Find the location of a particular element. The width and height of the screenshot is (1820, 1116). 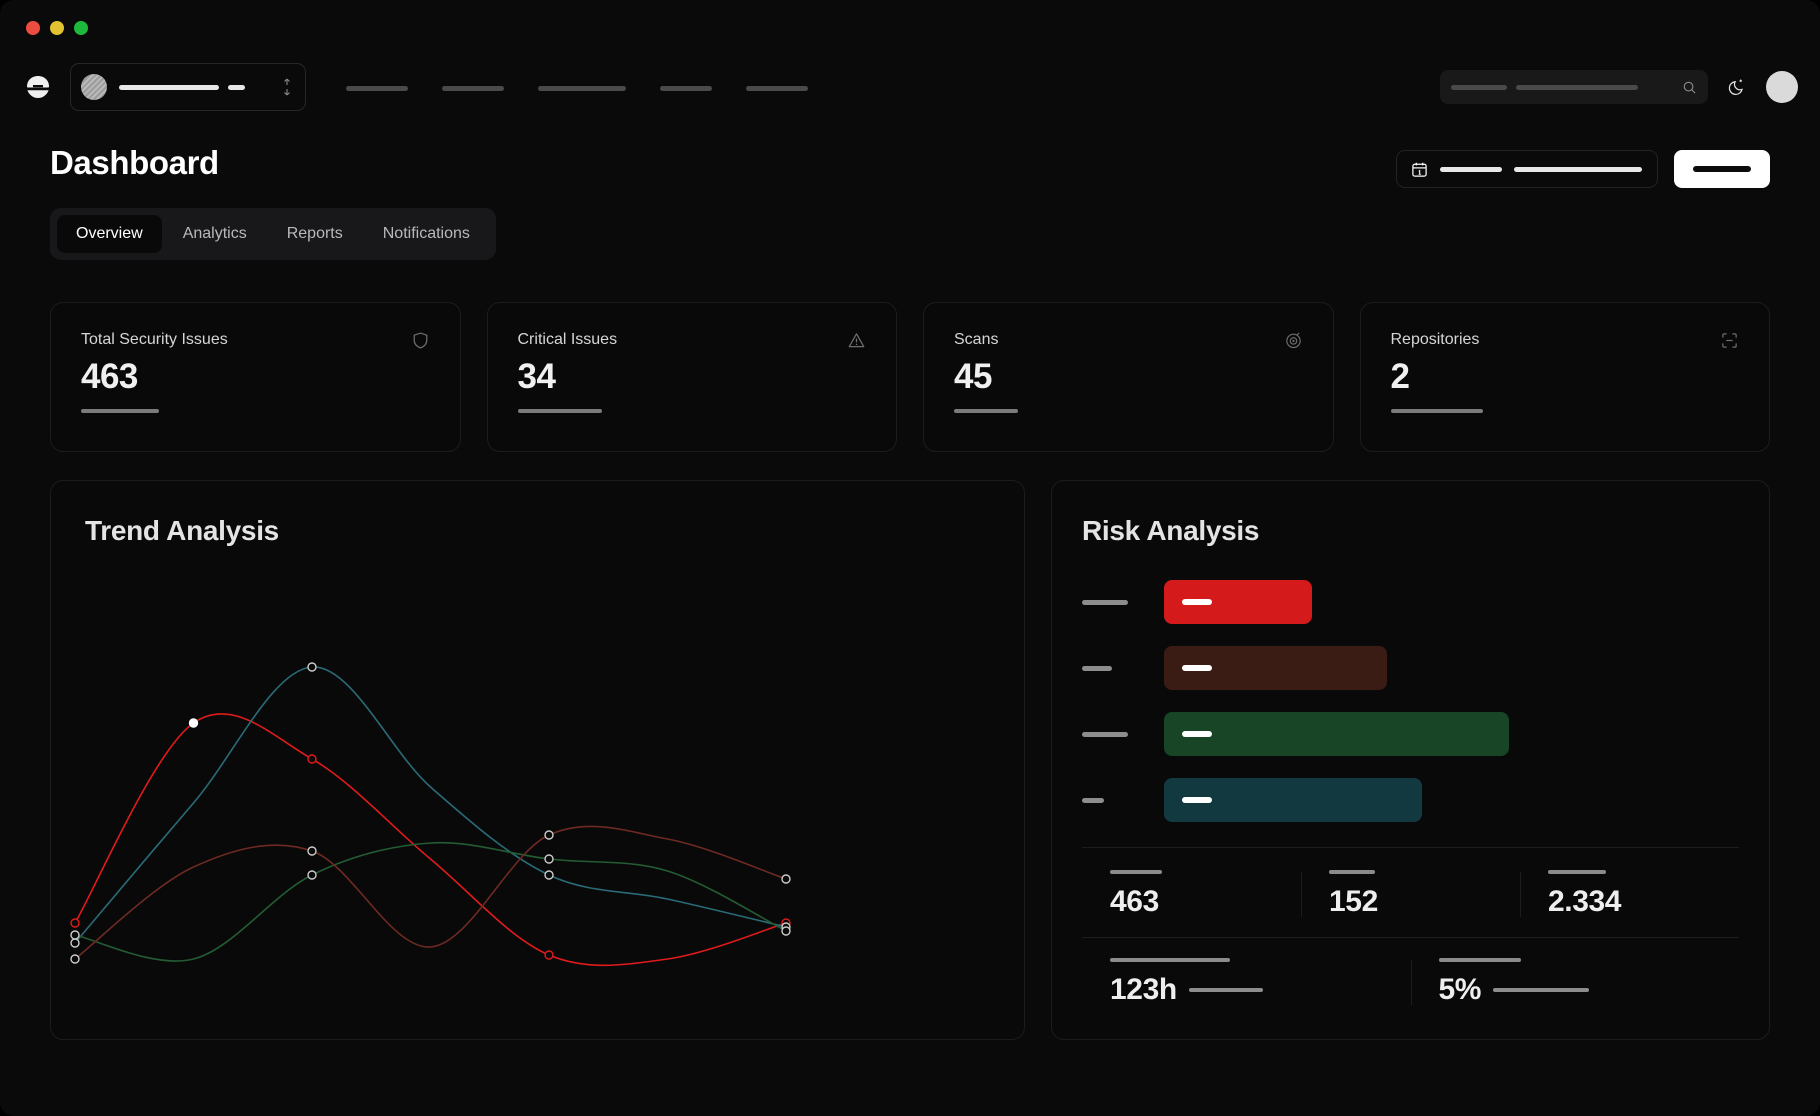

risk-summary-row-2: 123h 5% is located at coordinates (1410, 972).